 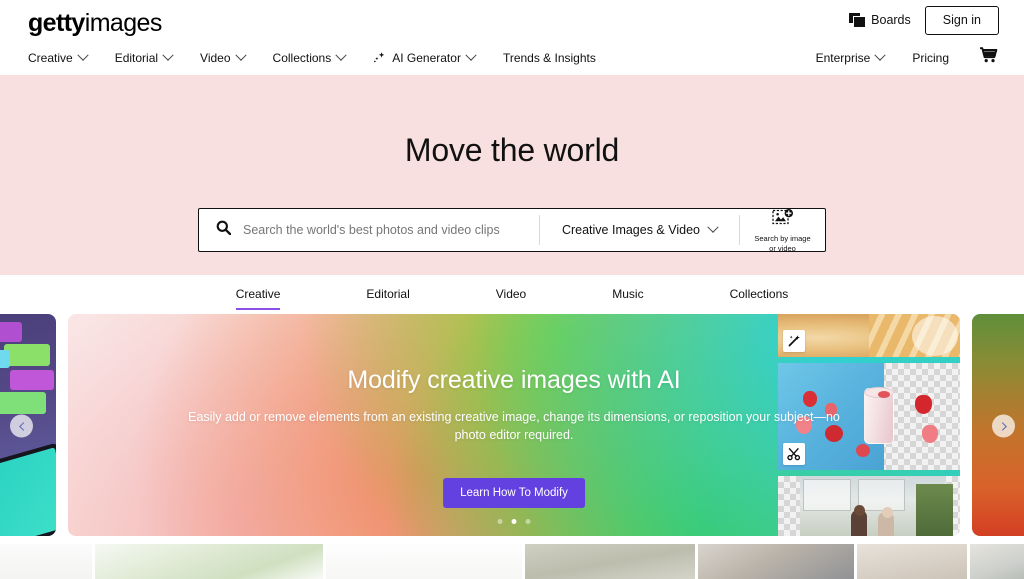 I want to click on boards-link: Boards, so click(x=880, y=20).